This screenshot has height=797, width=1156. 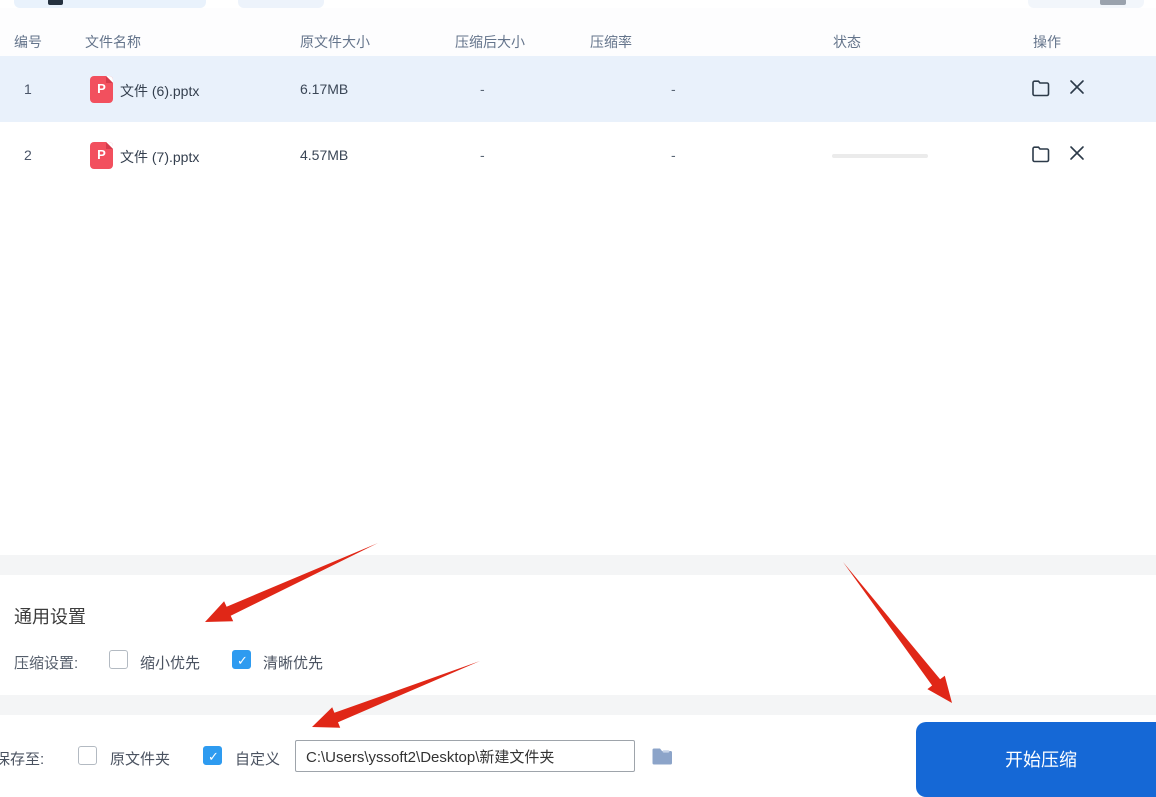 I want to click on column-header-filename: 文件名称, so click(x=113, y=42).